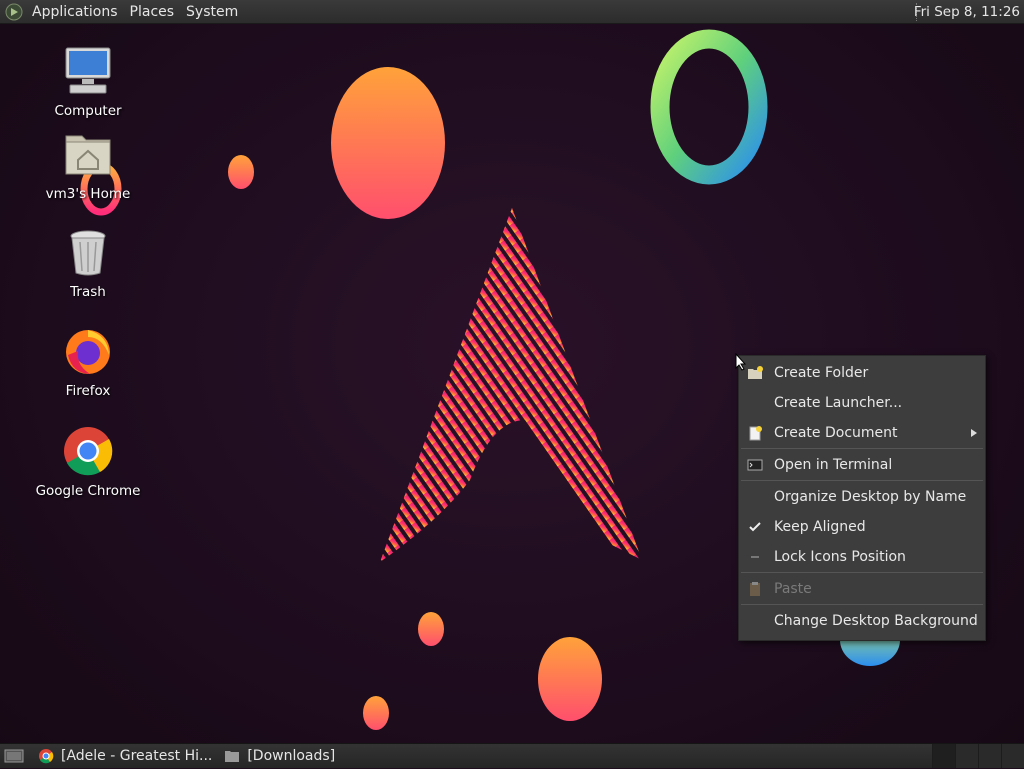 Image resolution: width=1024 pixels, height=769 pixels. What do you see at coordinates (755, 372) in the screenshot?
I see `new-folder-icon` at bounding box center [755, 372].